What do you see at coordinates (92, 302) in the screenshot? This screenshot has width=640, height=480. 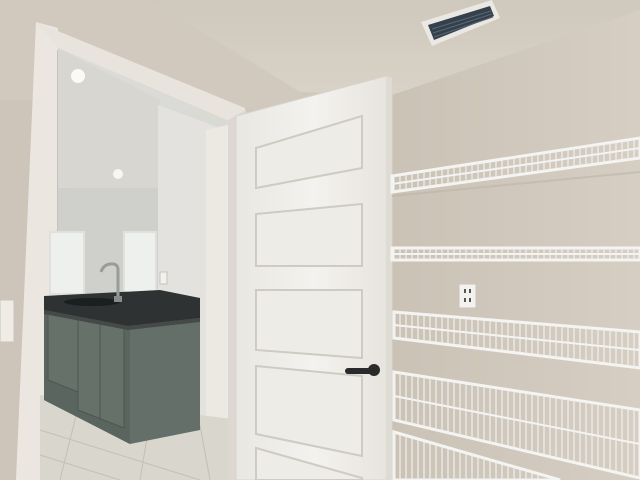 I see `sink-basin` at bounding box center [92, 302].